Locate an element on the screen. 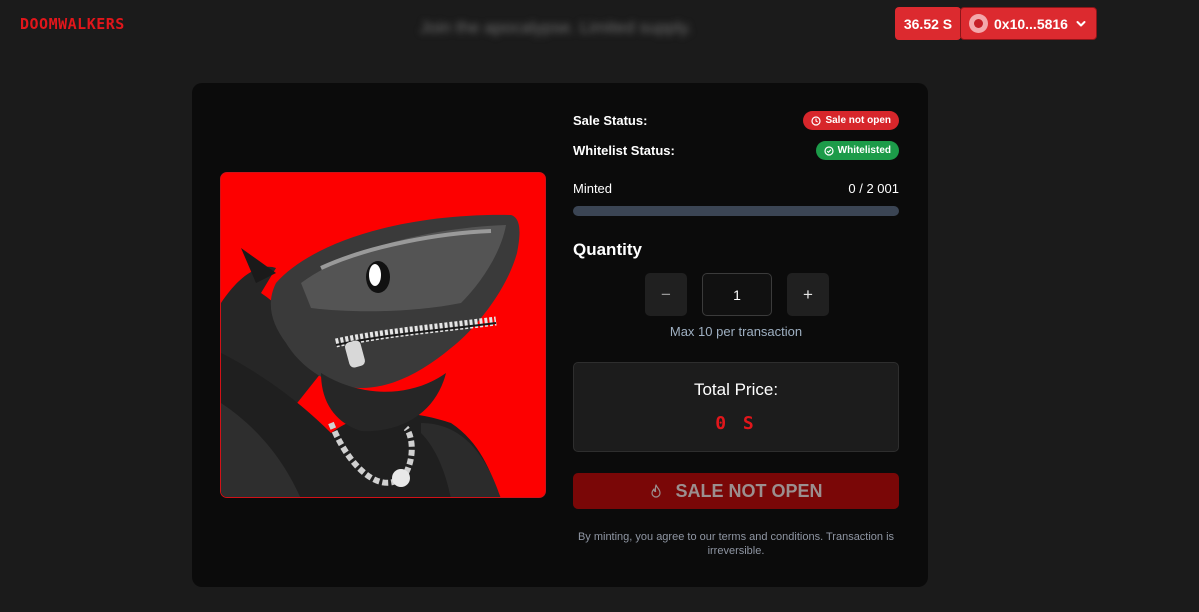 The width and height of the screenshot is (1199, 612). logo: DOOMWALKERS is located at coordinates (72, 24).